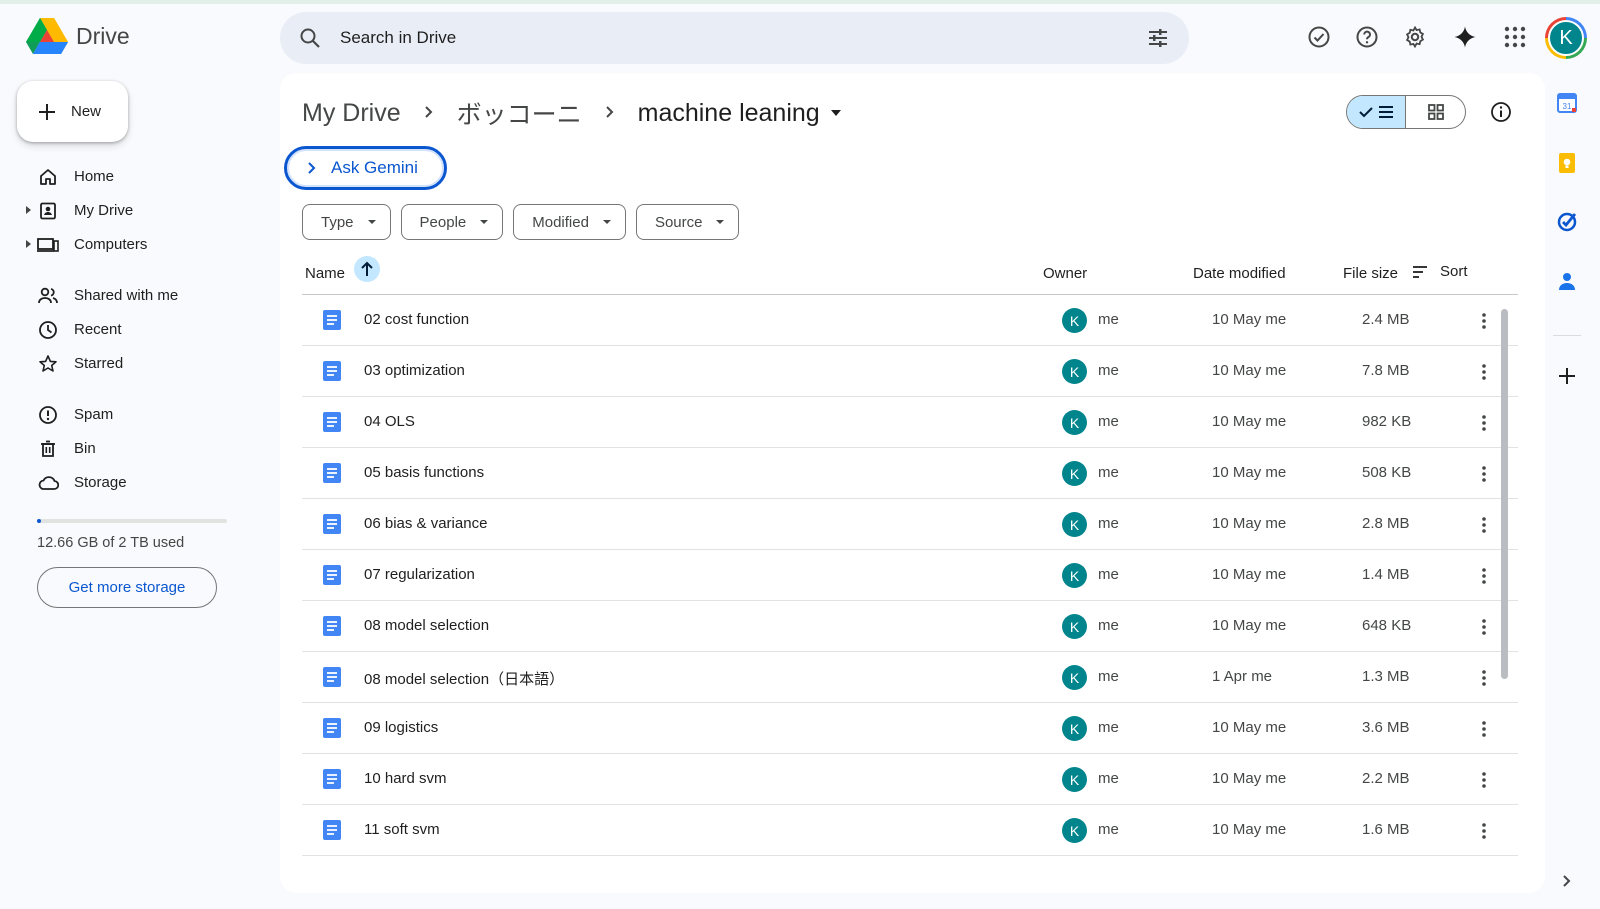 This screenshot has height=909, width=1600. Describe the element at coordinates (910, 728) in the screenshot. I see `table-row: 09 logistics Kme 10 May me 3.6 MB` at that location.